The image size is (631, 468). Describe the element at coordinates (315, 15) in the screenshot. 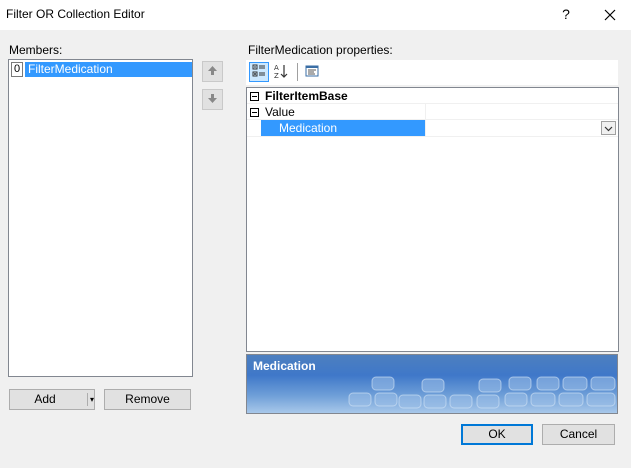

I see `title-bar: Filter OR Collection Editor ?` at that location.